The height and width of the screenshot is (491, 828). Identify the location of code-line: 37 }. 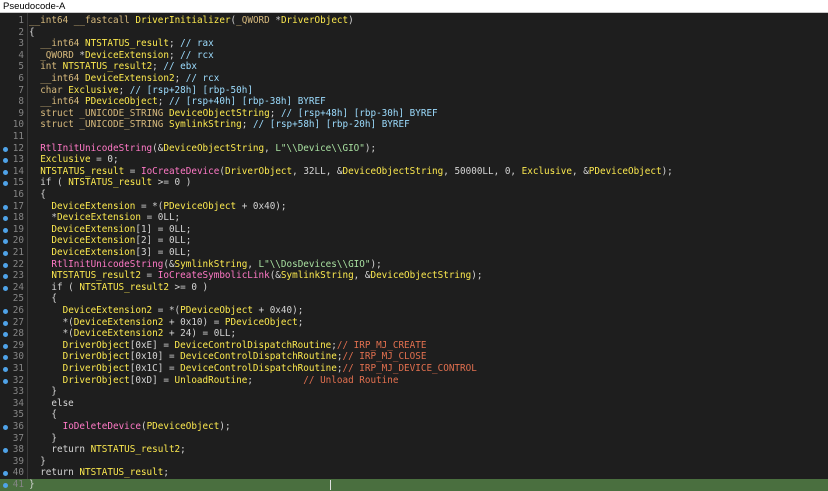
(414, 439).